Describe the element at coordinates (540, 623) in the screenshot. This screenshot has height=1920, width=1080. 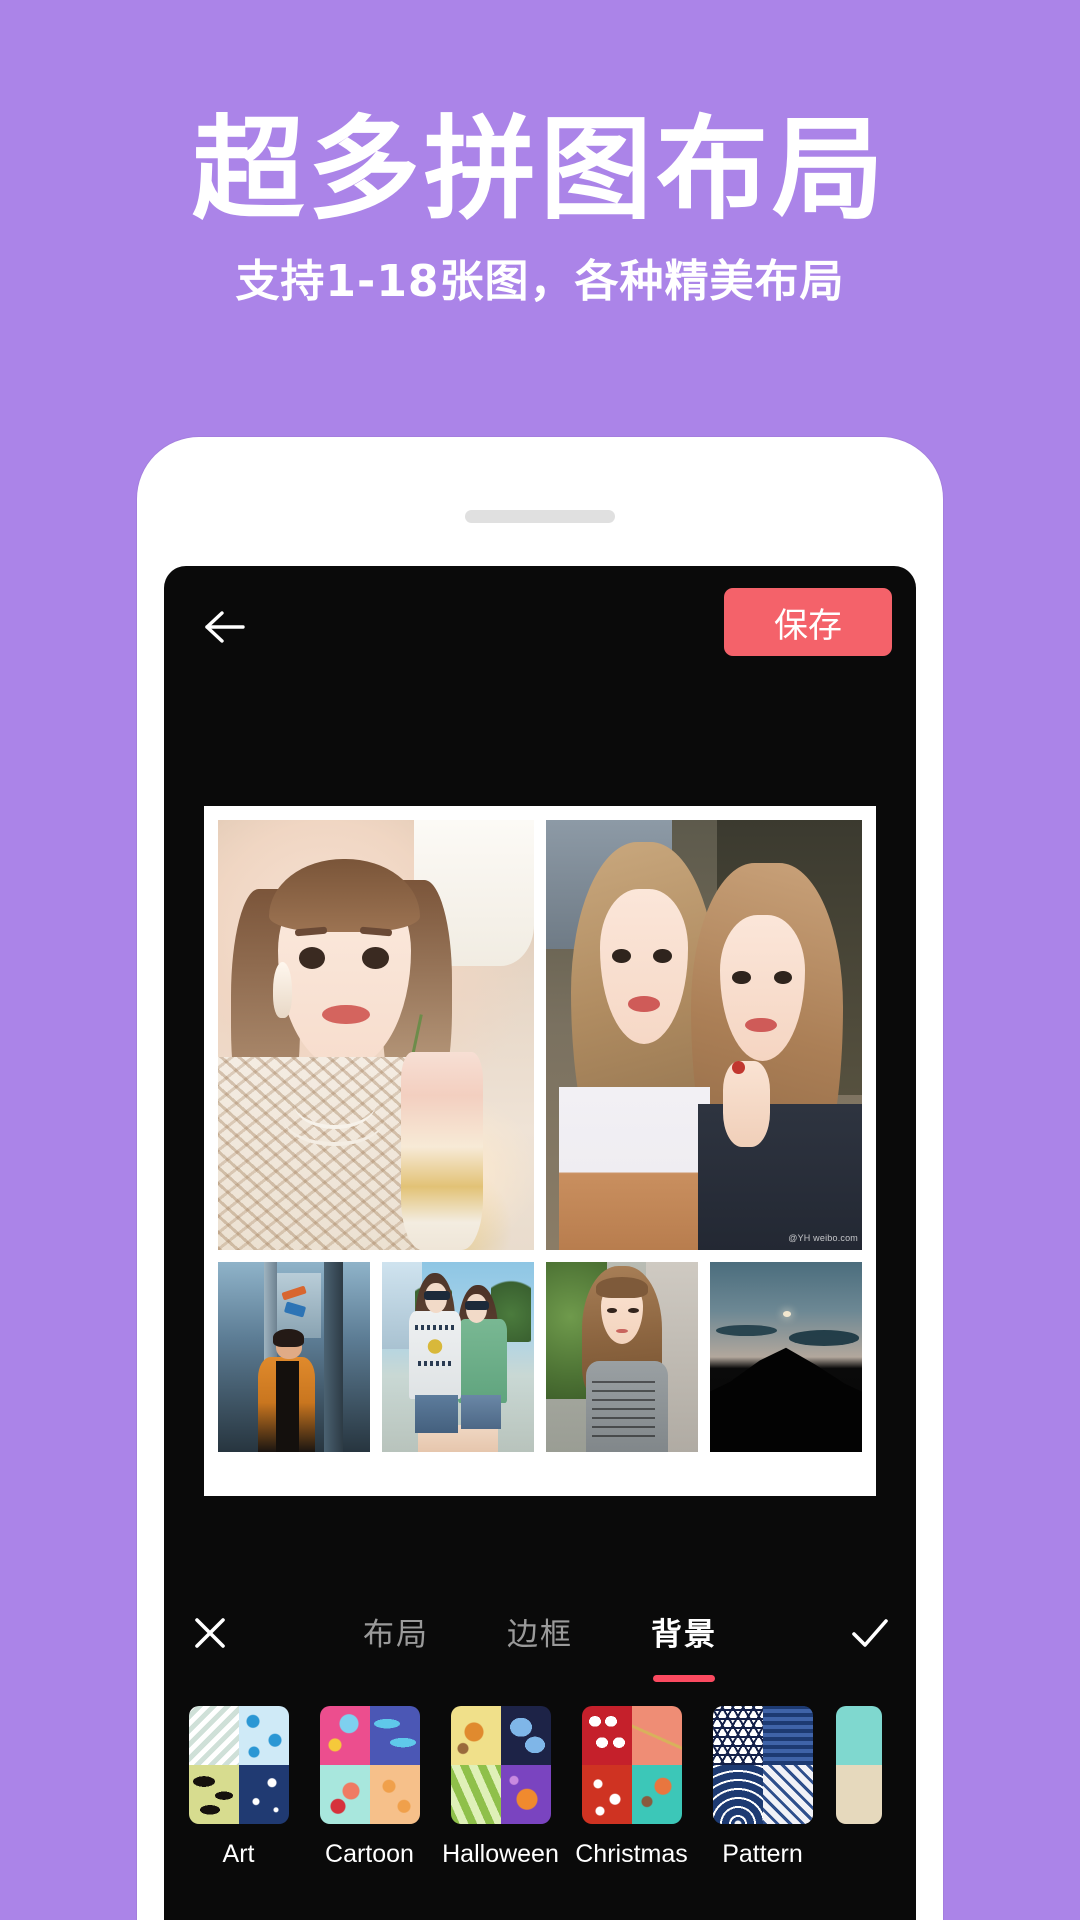
I see `app-header: 保存` at that location.